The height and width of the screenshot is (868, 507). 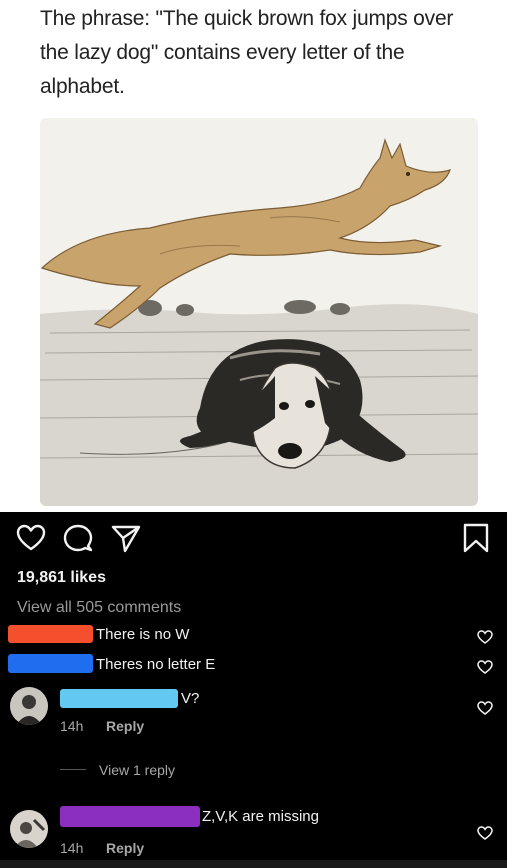 I want to click on bottom-bar, so click(x=253, y=864).